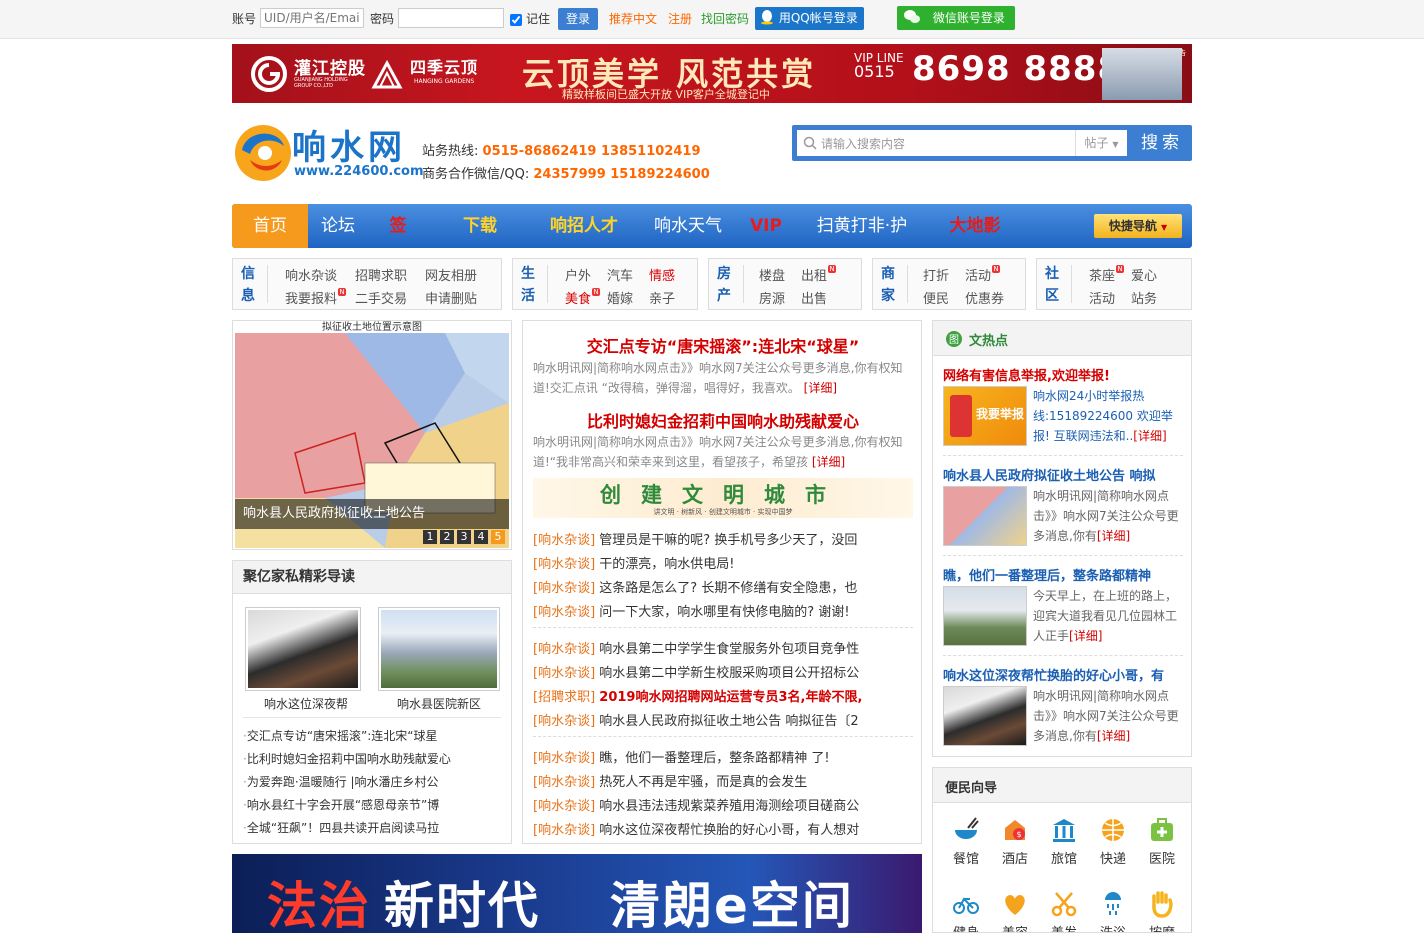 This screenshot has height=933, width=1424. Describe the element at coordinates (381, 274) in the screenshot. I see `category-link: 招聘求职` at that location.